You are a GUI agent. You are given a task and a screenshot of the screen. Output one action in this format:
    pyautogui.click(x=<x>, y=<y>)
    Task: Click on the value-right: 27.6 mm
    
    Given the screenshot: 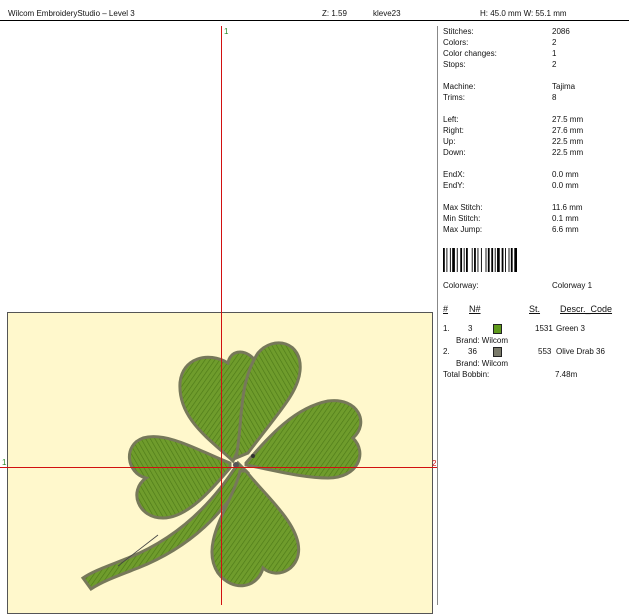 What is the action you would take?
    pyautogui.click(x=568, y=130)
    